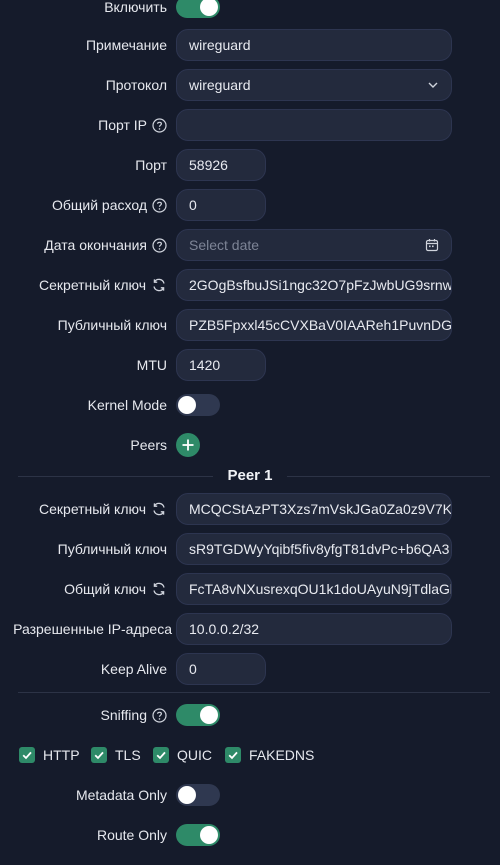 The width and height of the screenshot is (500, 865). I want to click on public-key-label: Публичный ключ, so click(112, 325).